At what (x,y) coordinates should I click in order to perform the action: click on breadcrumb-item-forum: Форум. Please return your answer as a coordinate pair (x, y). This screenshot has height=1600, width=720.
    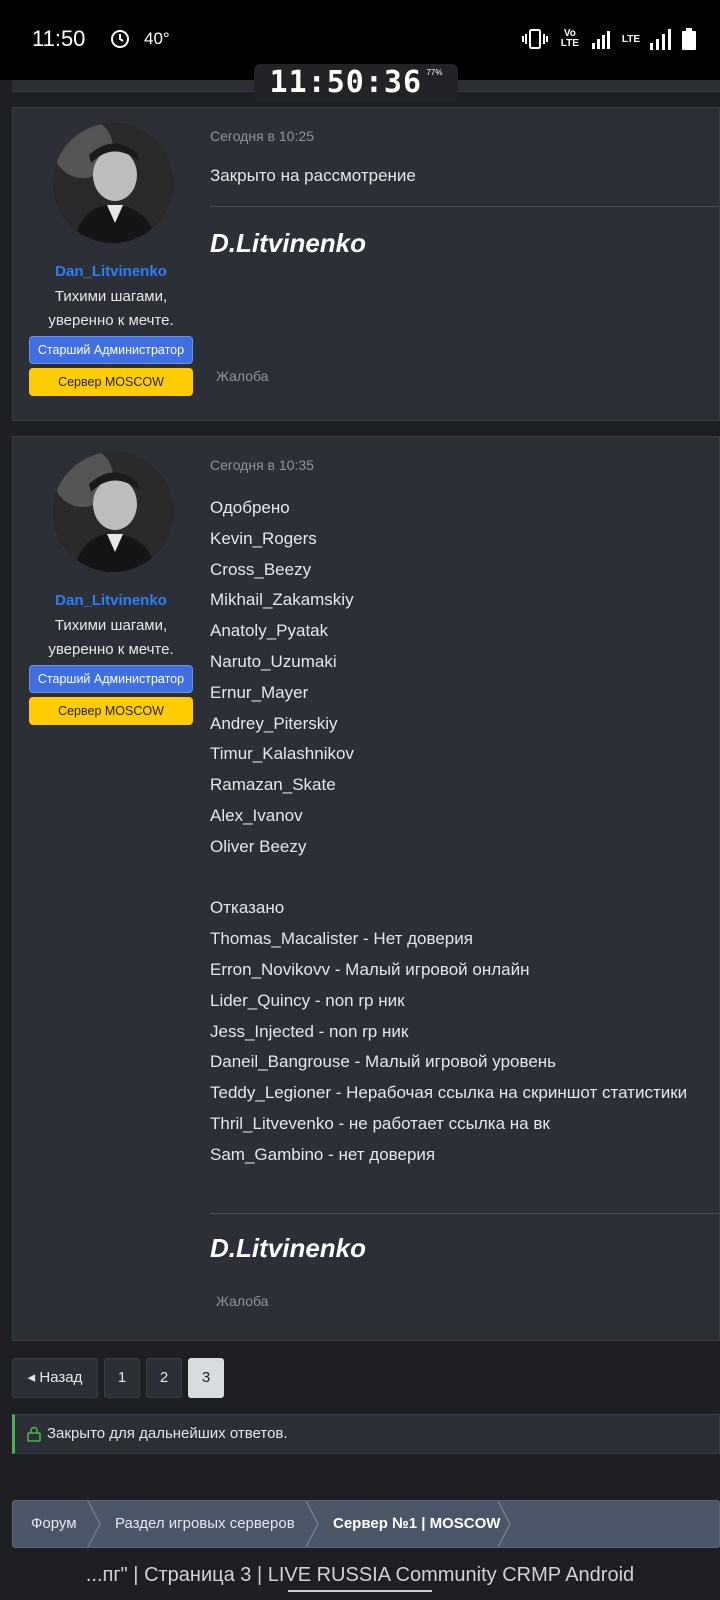
    Looking at the image, I should click on (54, 1524).